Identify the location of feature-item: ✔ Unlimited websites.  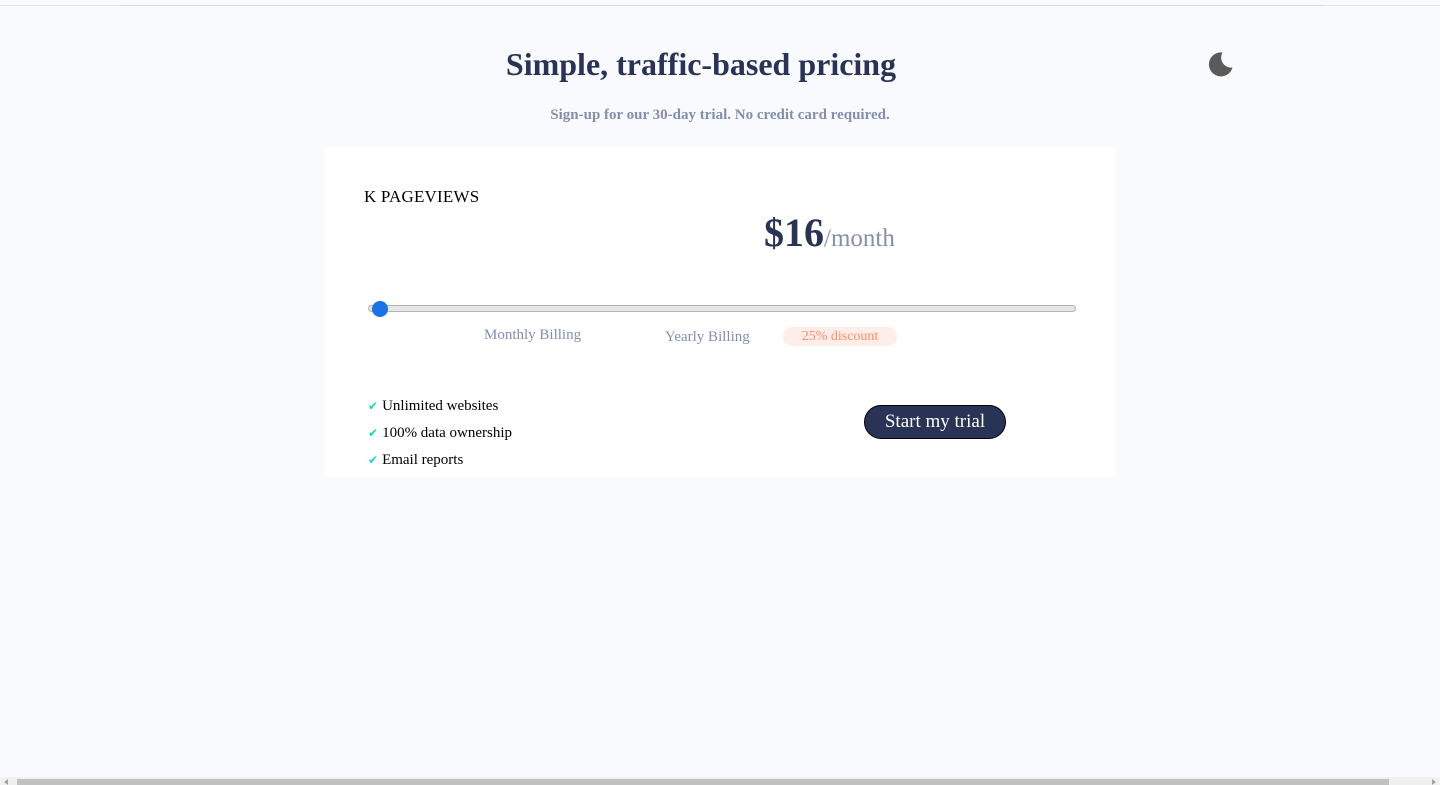
(440, 410).